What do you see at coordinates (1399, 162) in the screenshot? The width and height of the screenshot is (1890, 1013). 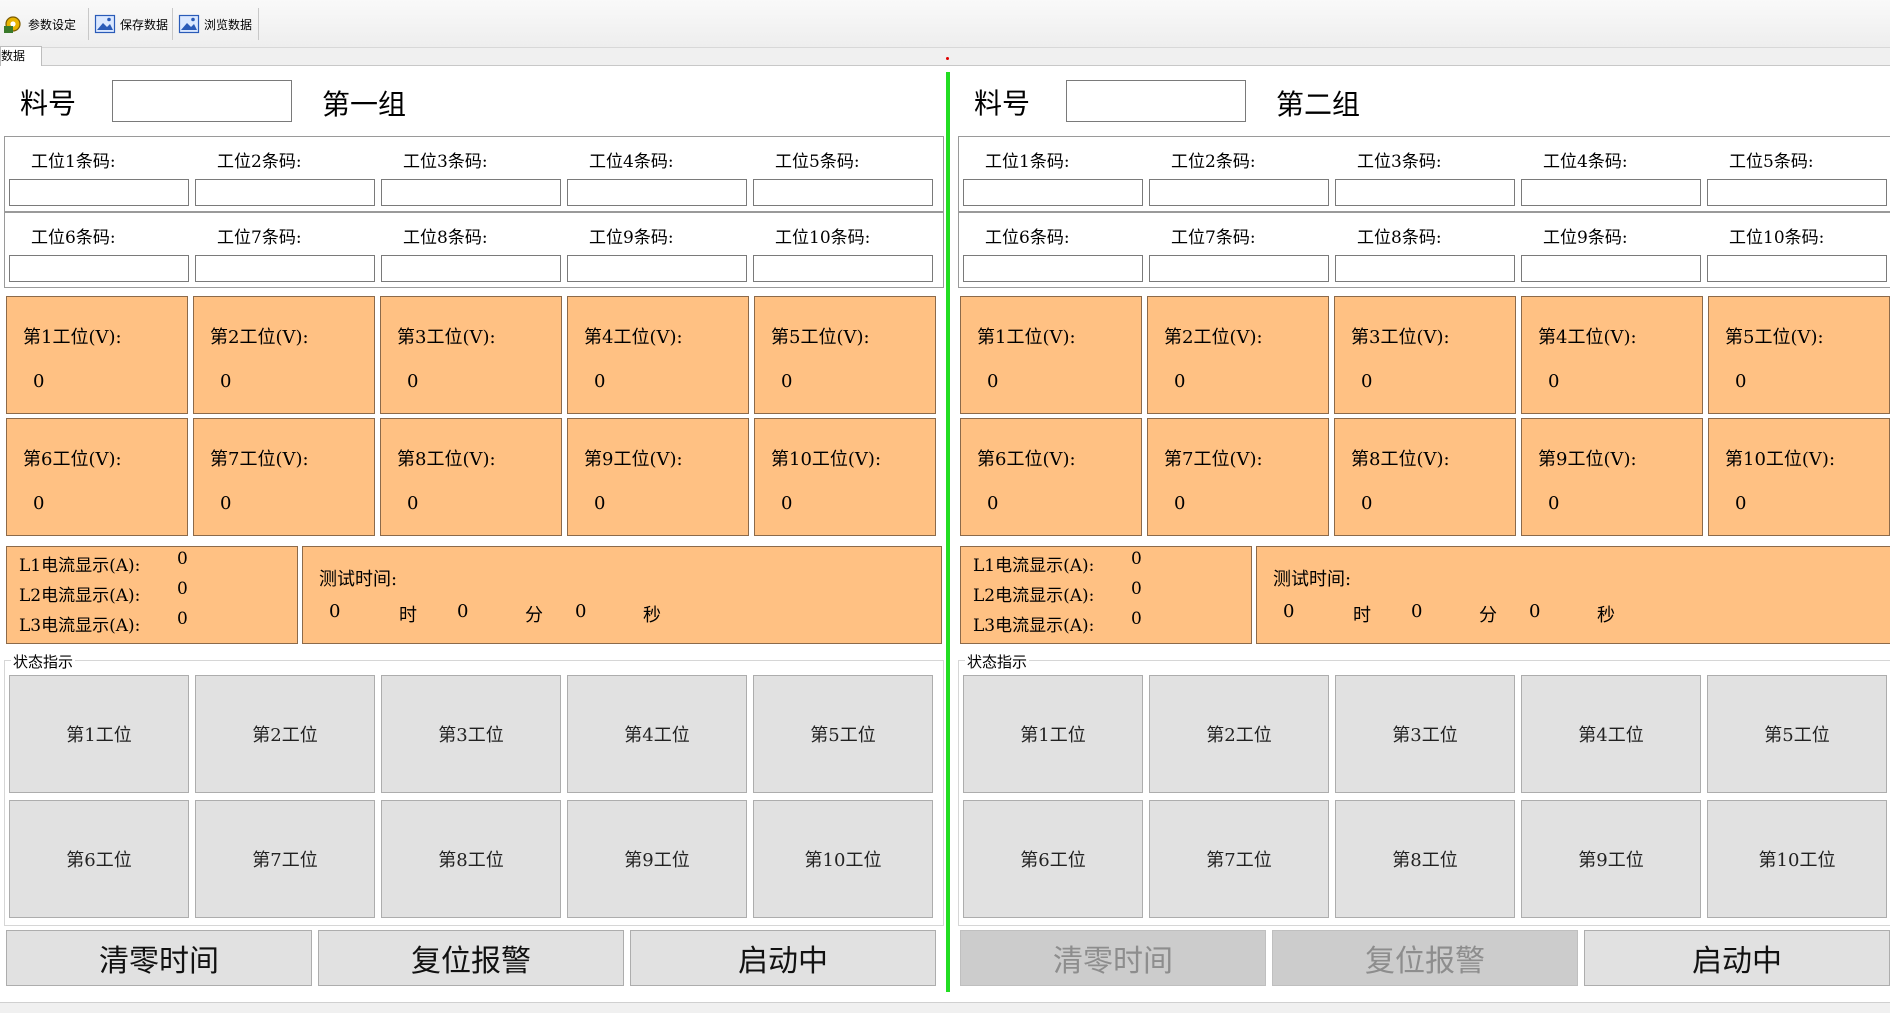 I see `barcode-label: 工位3条码:` at bounding box center [1399, 162].